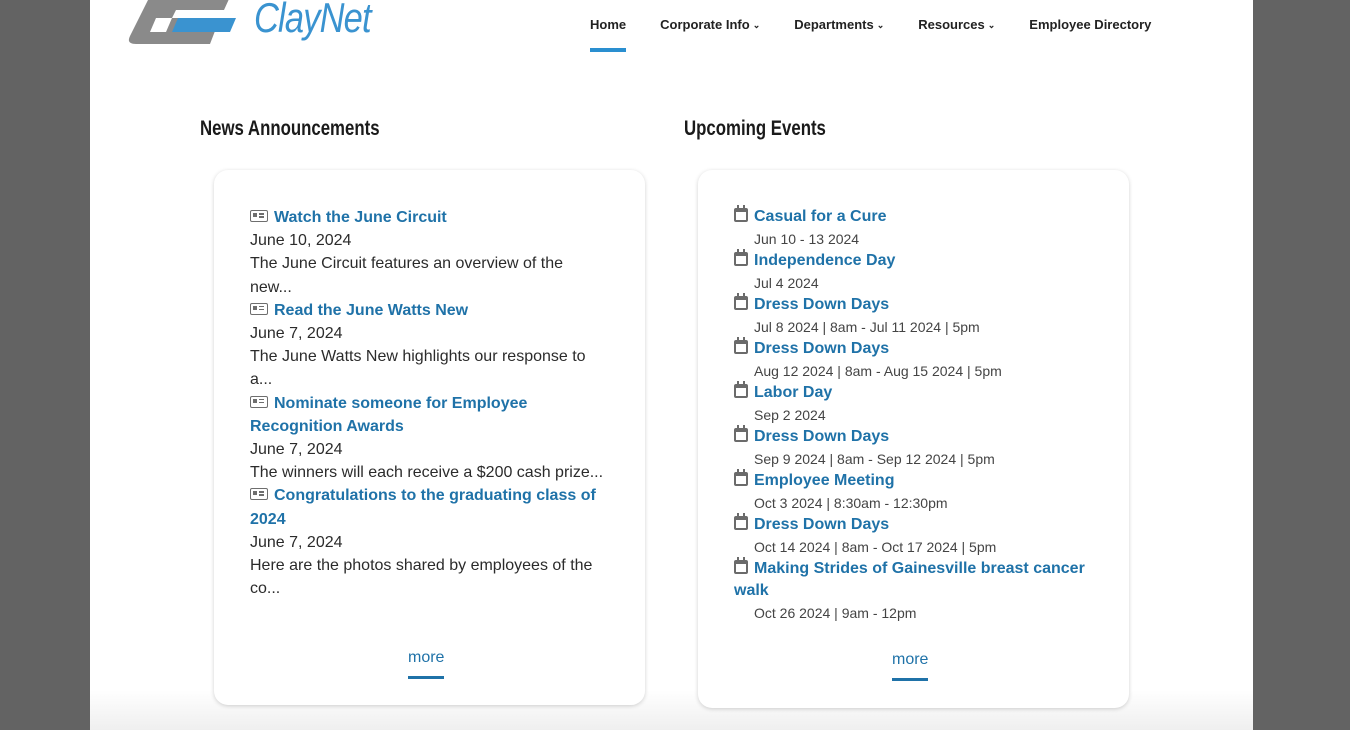 The width and height of the screenshot is (1350, 730). Describe the element at coordinates (834, 24) in the screenshot. I see `nav-departments-label: Departments` at that location.